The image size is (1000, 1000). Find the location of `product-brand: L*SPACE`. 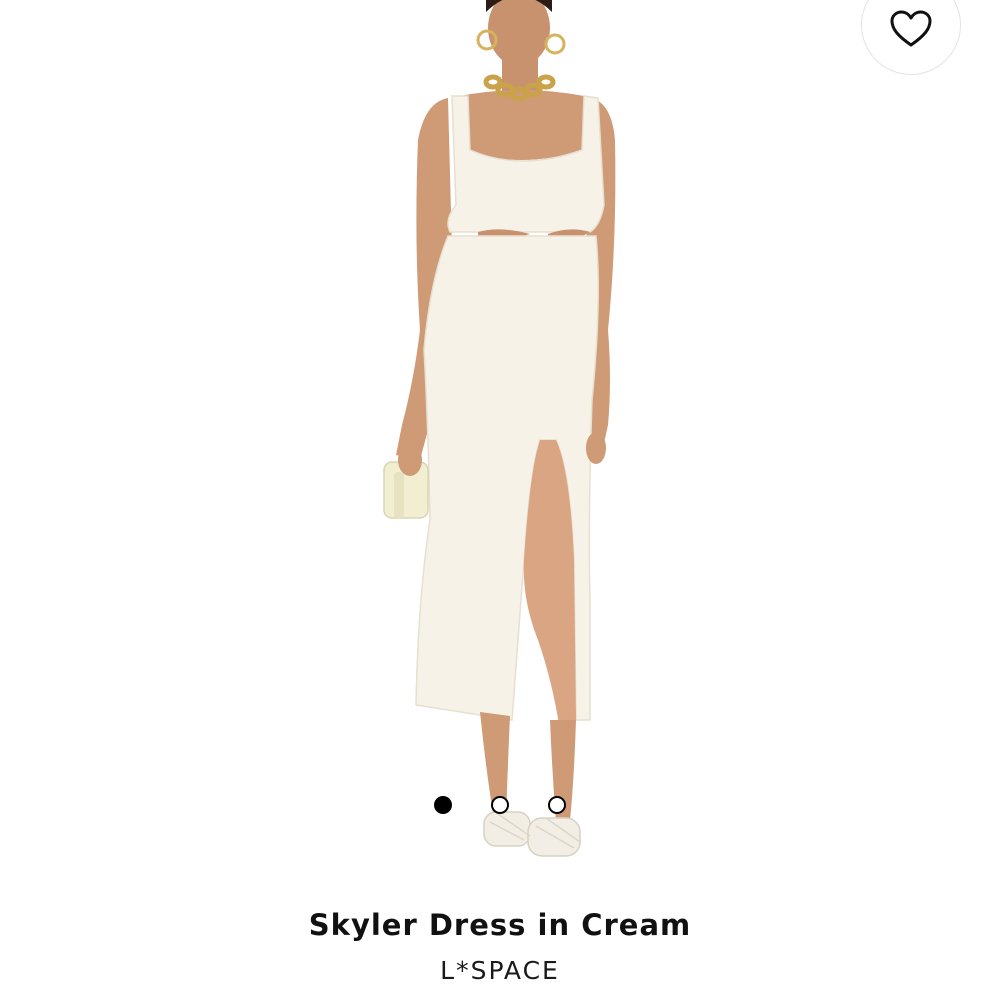

product-brand: L*SPACE is located at coordinates (500, 970).